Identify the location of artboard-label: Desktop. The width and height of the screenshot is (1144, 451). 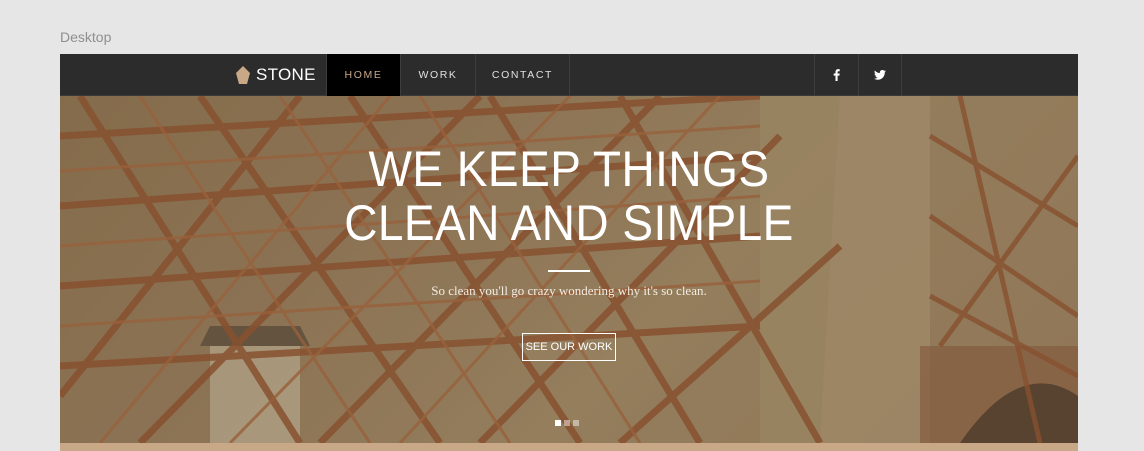
(86, 37).